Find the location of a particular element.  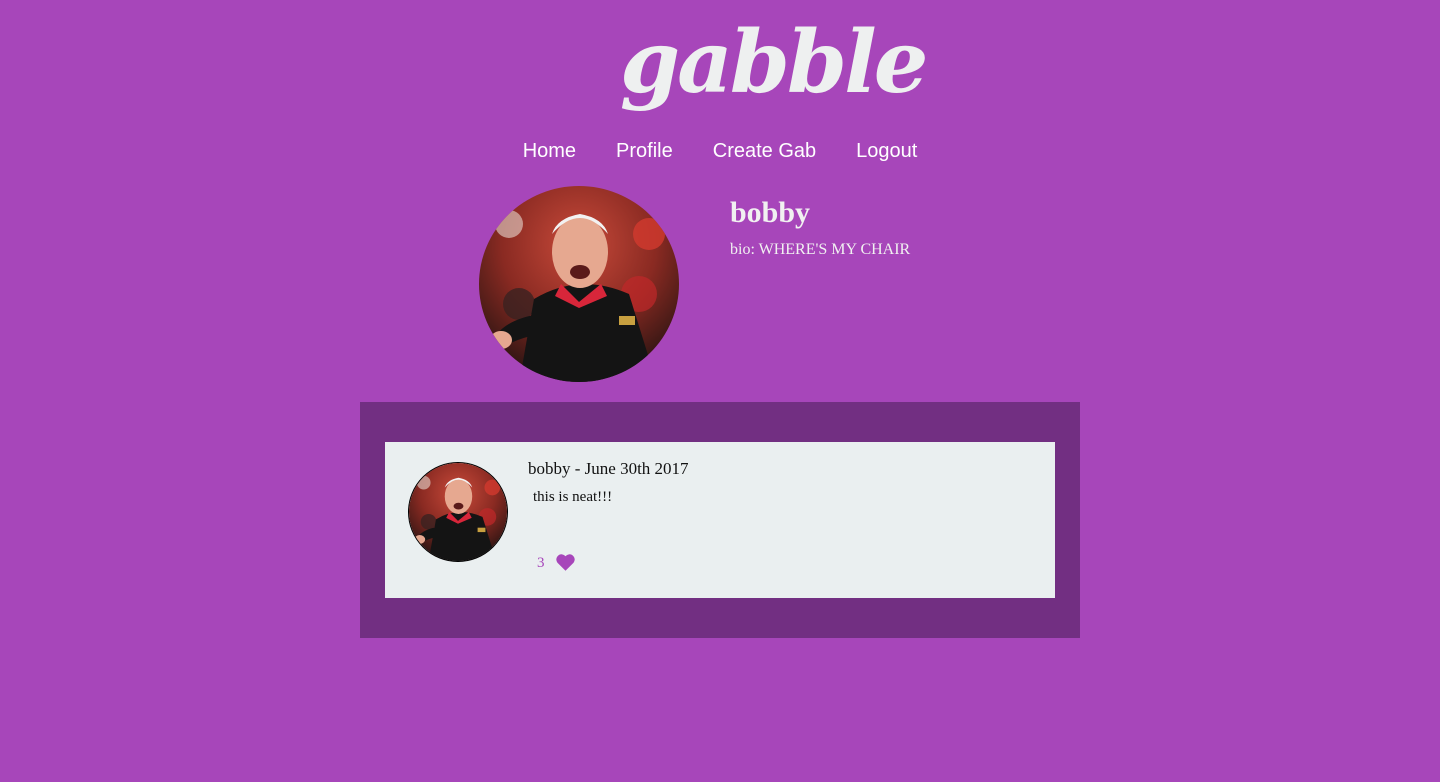

nav-logout-link: Logout is located at coordinates (886, 151).